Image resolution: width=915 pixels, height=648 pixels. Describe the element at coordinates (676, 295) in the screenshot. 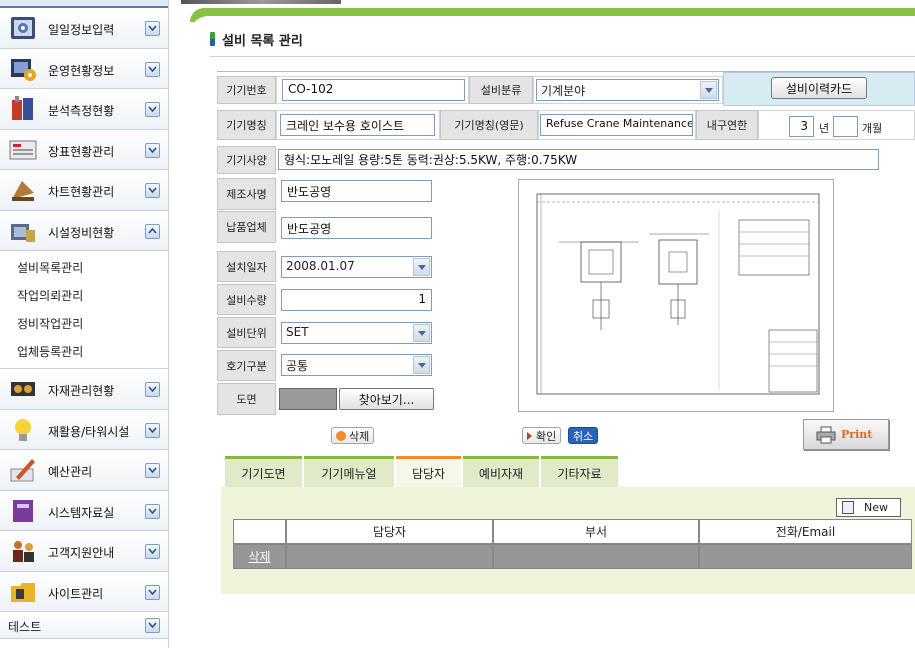

I see `drawing-preview` at that location.